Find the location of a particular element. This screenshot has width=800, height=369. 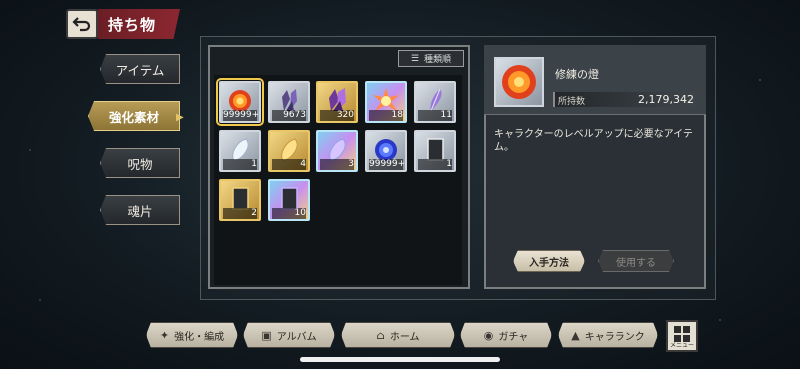

item-count: 18 is located at coordinates (386, 115).